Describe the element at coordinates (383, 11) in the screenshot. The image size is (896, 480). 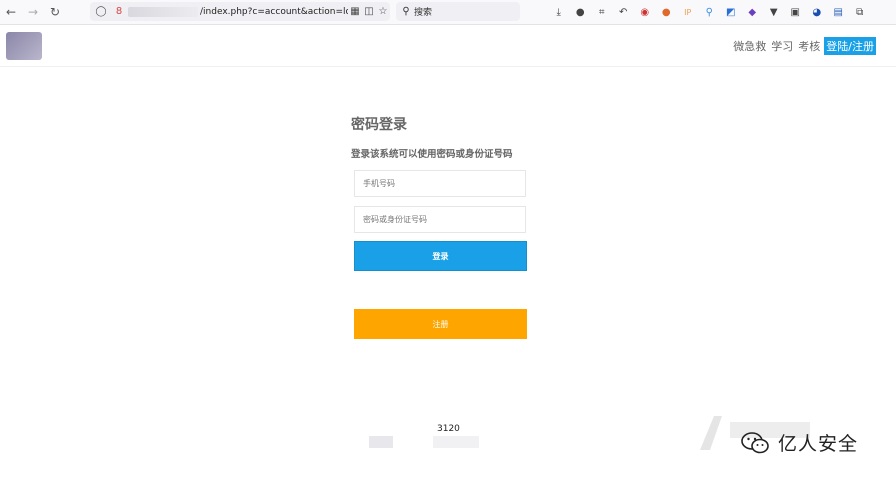
I see `bookmark-star-icon: ☆` at that location.